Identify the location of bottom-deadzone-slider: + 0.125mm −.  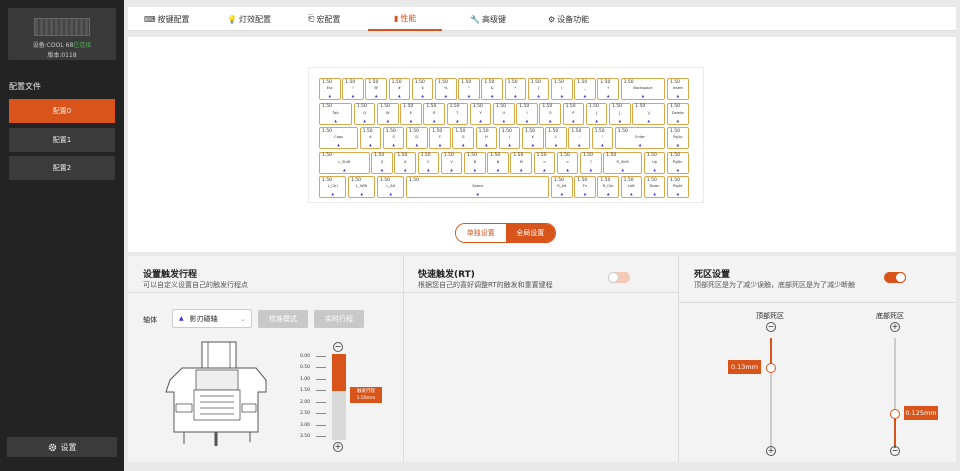
(897, 389).